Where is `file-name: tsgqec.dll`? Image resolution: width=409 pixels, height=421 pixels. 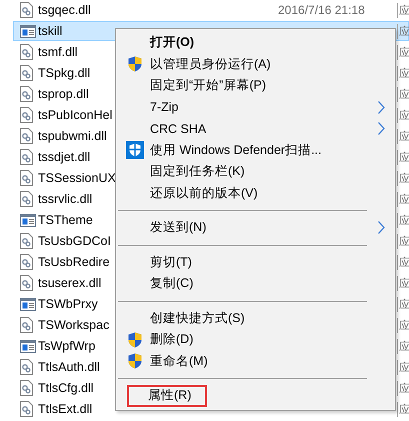
file-name: tsgqec.dll is located at coordinates (64, 10).